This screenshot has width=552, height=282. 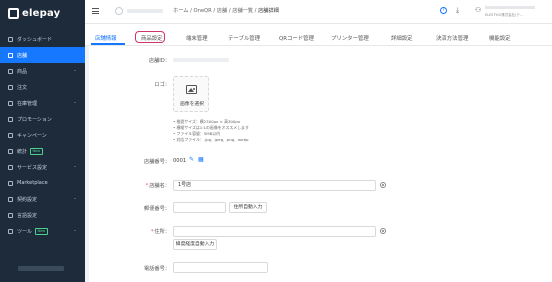 What do you see at coordinates (159, 61) in the screenshot?
I see `store-id-label: 店舗ID：` at bounding box center [159, 61].